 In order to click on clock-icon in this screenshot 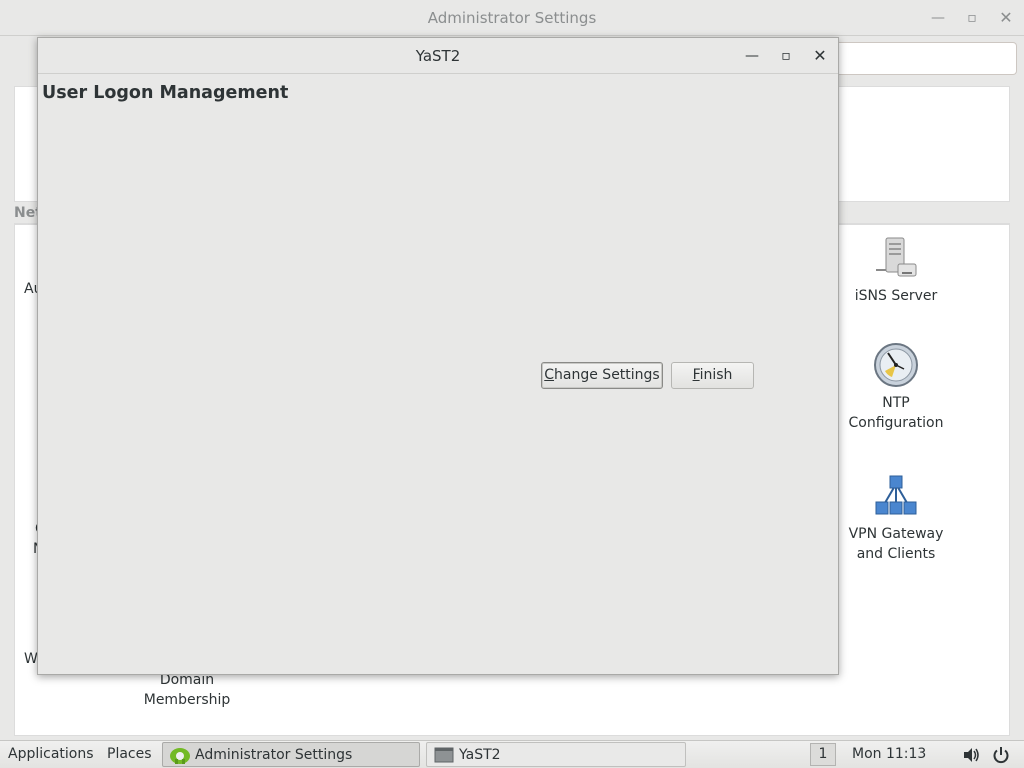, I will do `click(896, 365)`.